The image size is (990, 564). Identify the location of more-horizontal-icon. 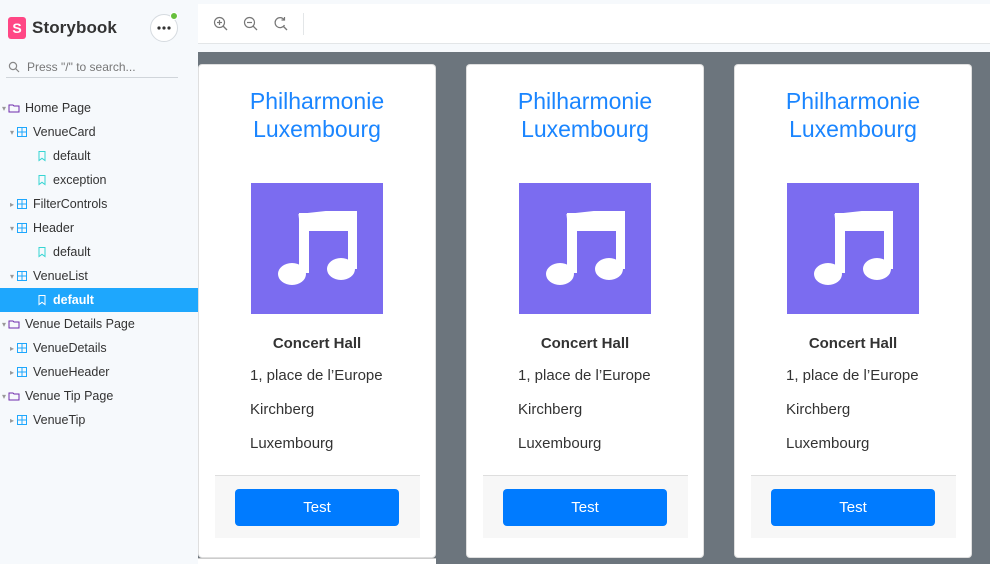
(164, 28).